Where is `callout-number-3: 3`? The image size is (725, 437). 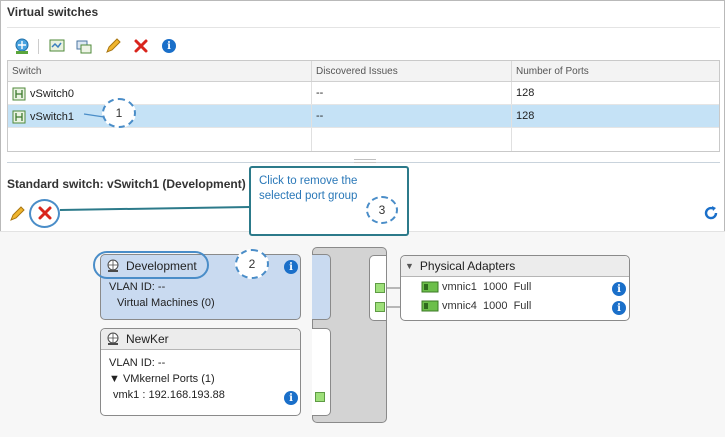 callout-number-3: 3 is located at coordinates (382, 210).